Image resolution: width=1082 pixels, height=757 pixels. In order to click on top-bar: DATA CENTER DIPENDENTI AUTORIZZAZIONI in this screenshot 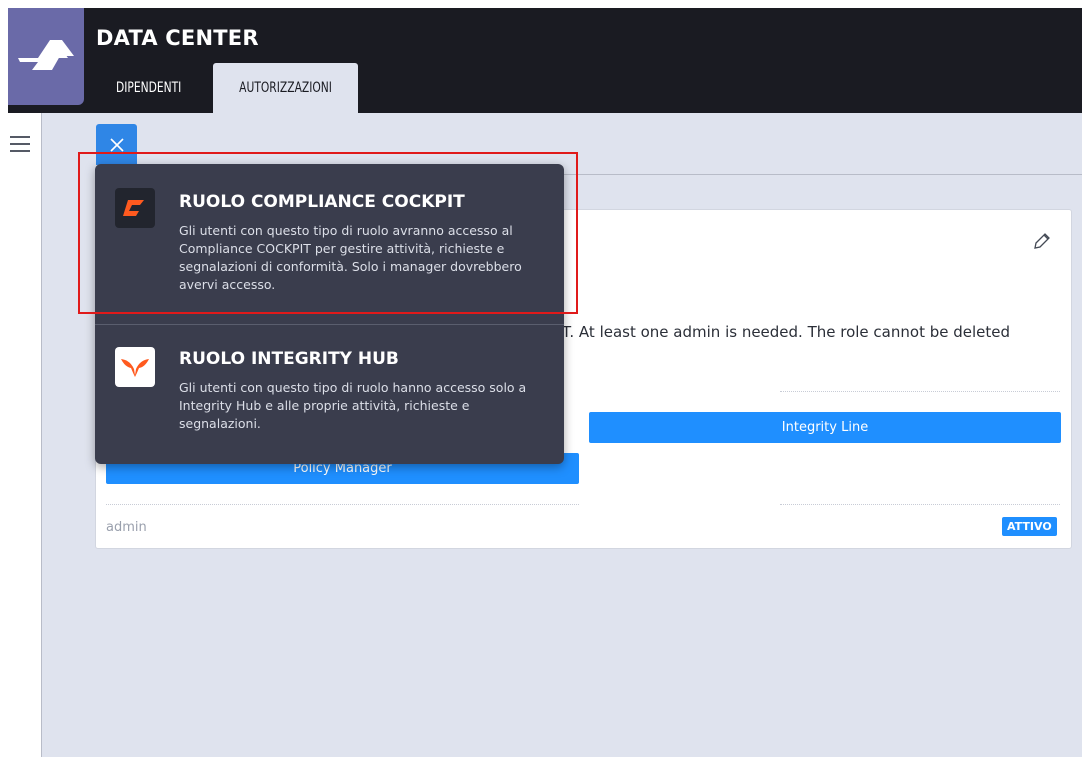, I will do `click(545, 60)`.